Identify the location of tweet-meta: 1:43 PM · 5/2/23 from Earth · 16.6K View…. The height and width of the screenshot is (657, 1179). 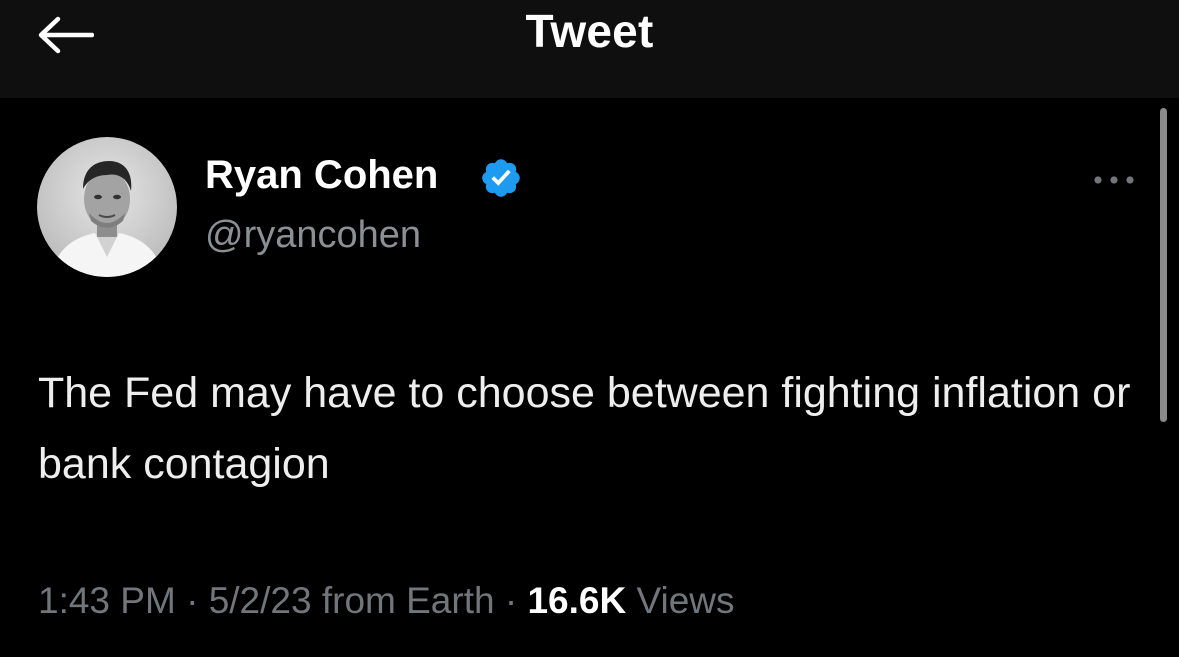
(386, 601).